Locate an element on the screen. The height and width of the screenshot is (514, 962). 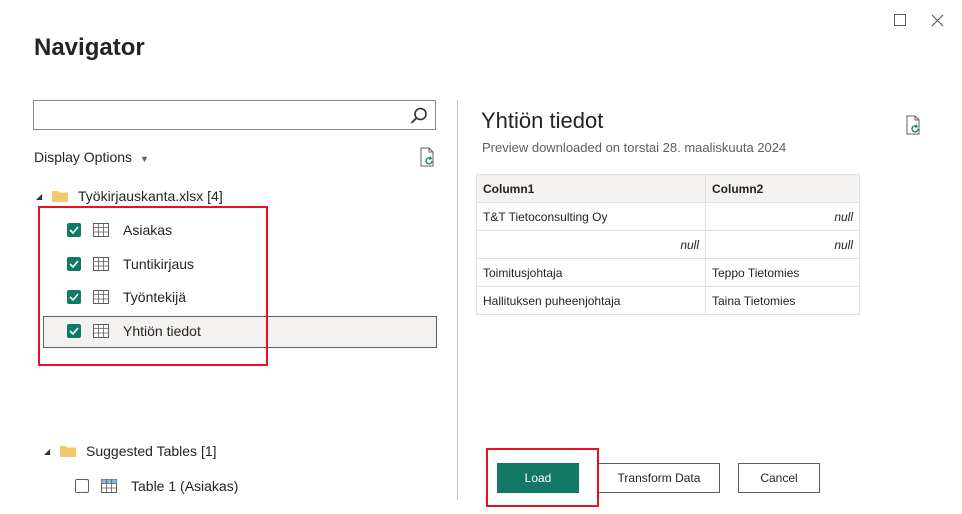
table-row: null null is located at coordinates (668, 244).